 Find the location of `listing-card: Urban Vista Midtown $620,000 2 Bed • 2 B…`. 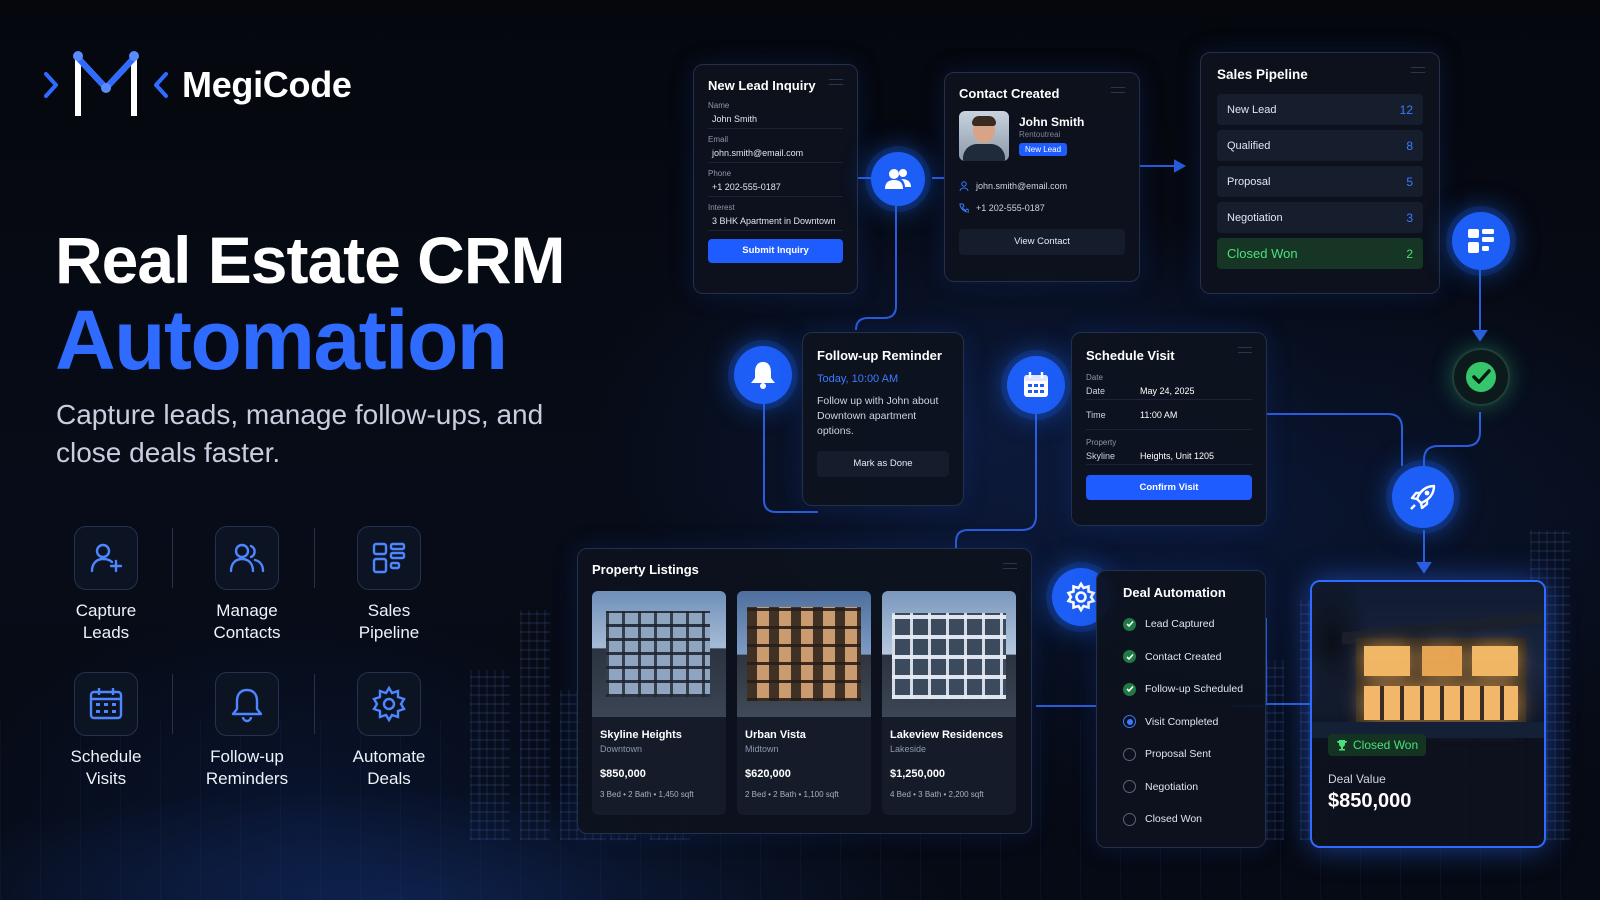

listing-card: Urban Vista Midtown $620,000 2 Bed • 2 B… is located at coordinates (804, 703).